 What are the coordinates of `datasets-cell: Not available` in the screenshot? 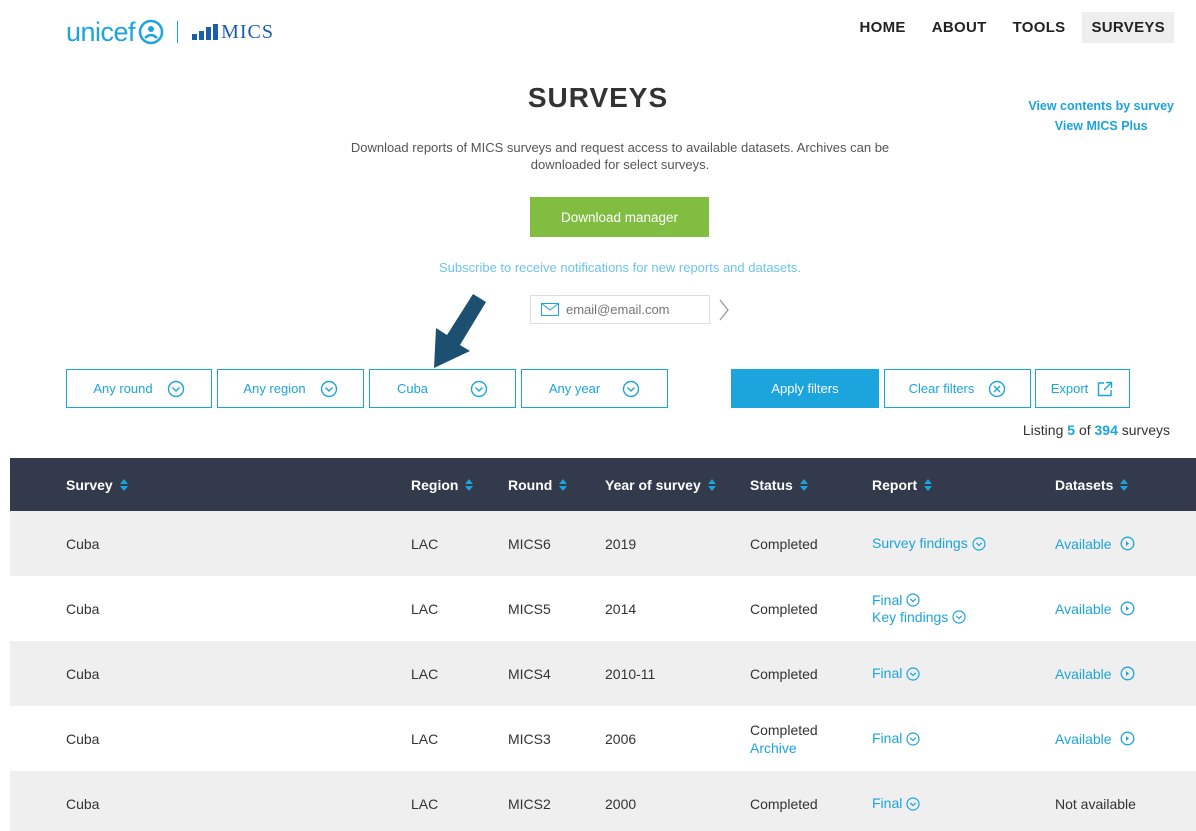 It's located at (1095, 803).